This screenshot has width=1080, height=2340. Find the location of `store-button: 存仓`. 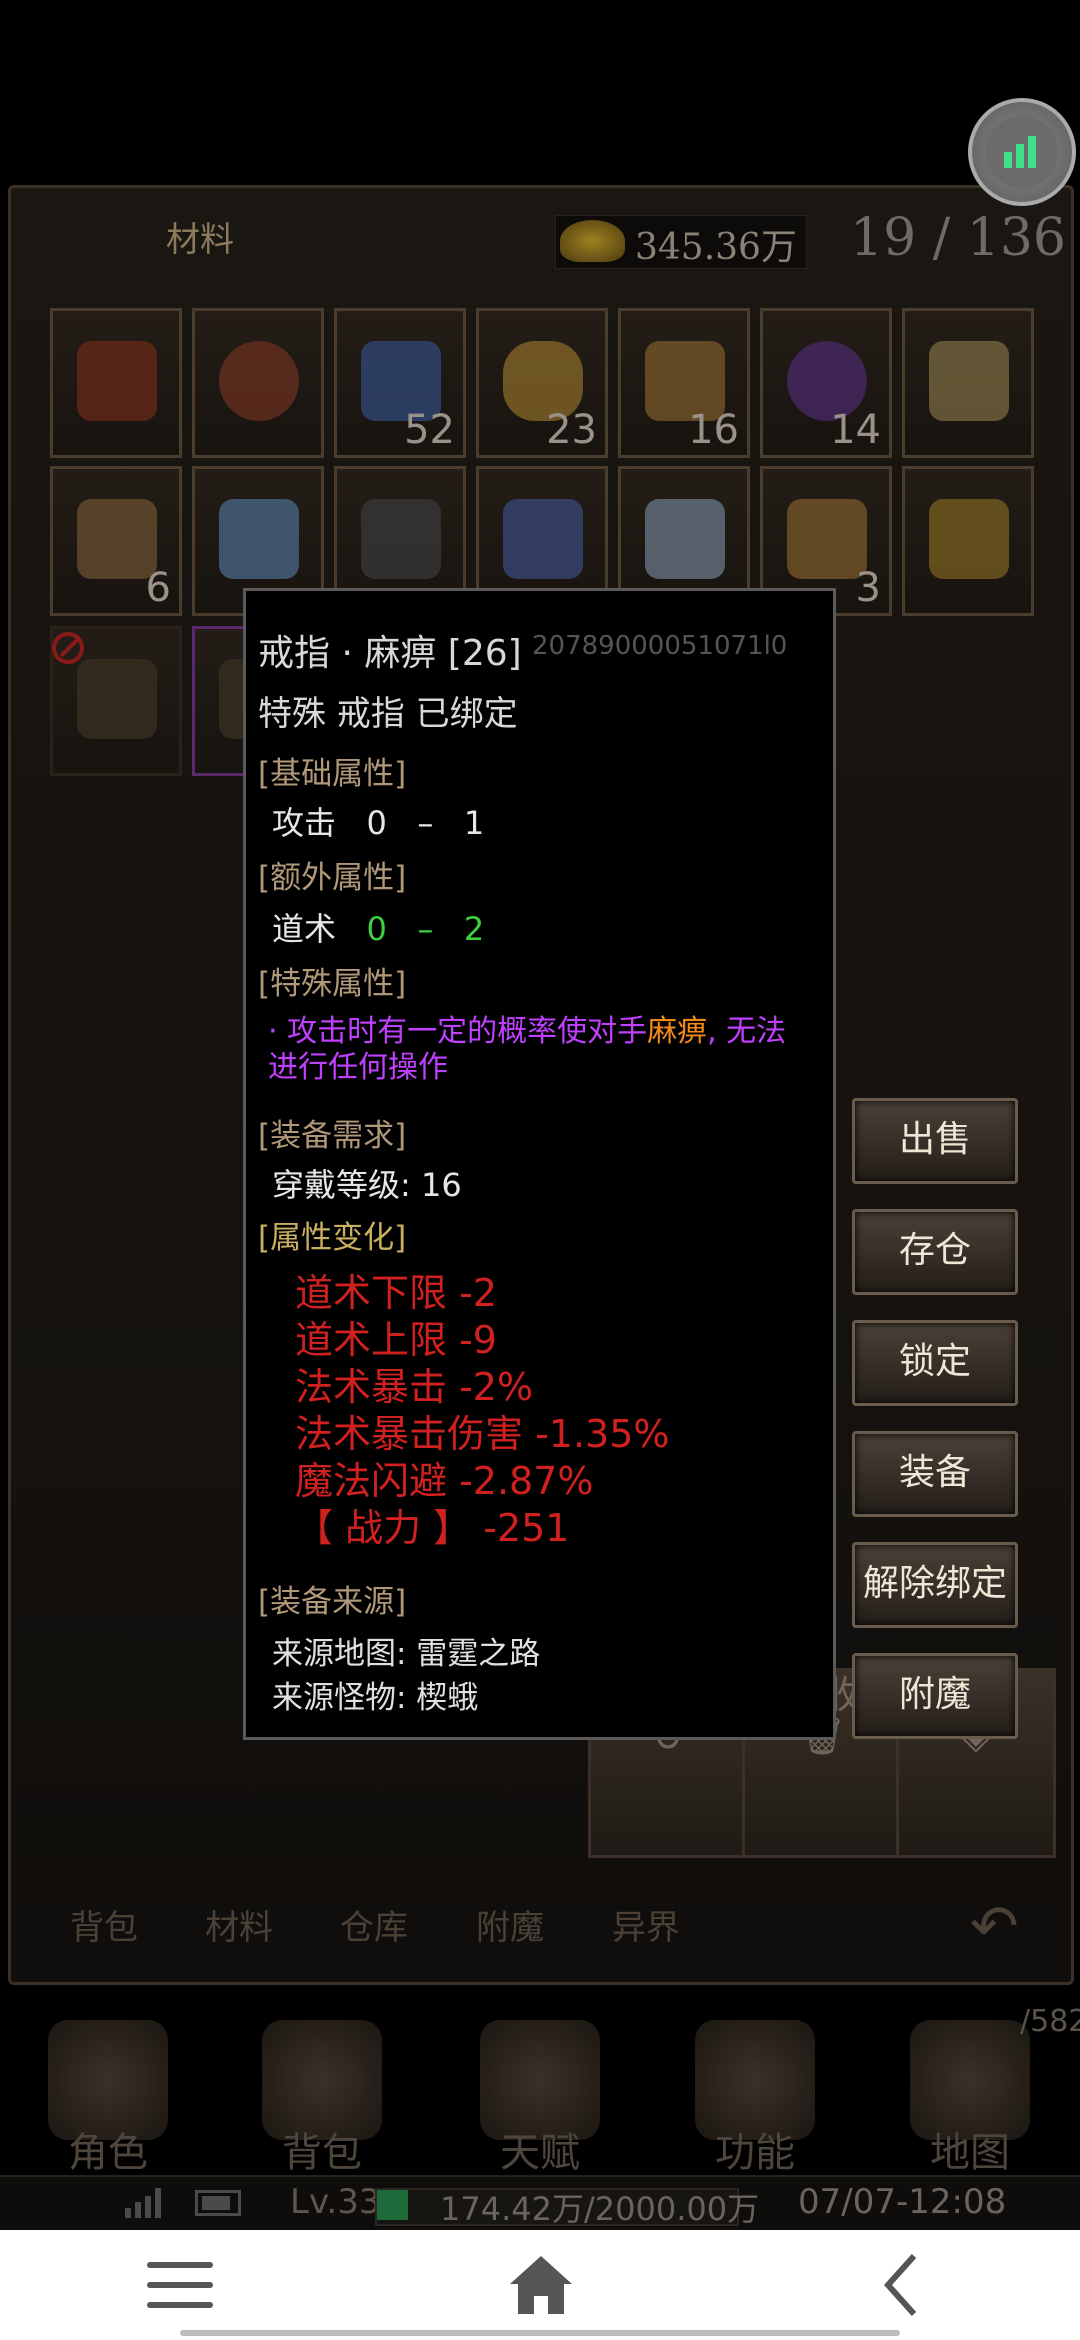

store-button: 存仓 is located at coordinates (935, 1252).